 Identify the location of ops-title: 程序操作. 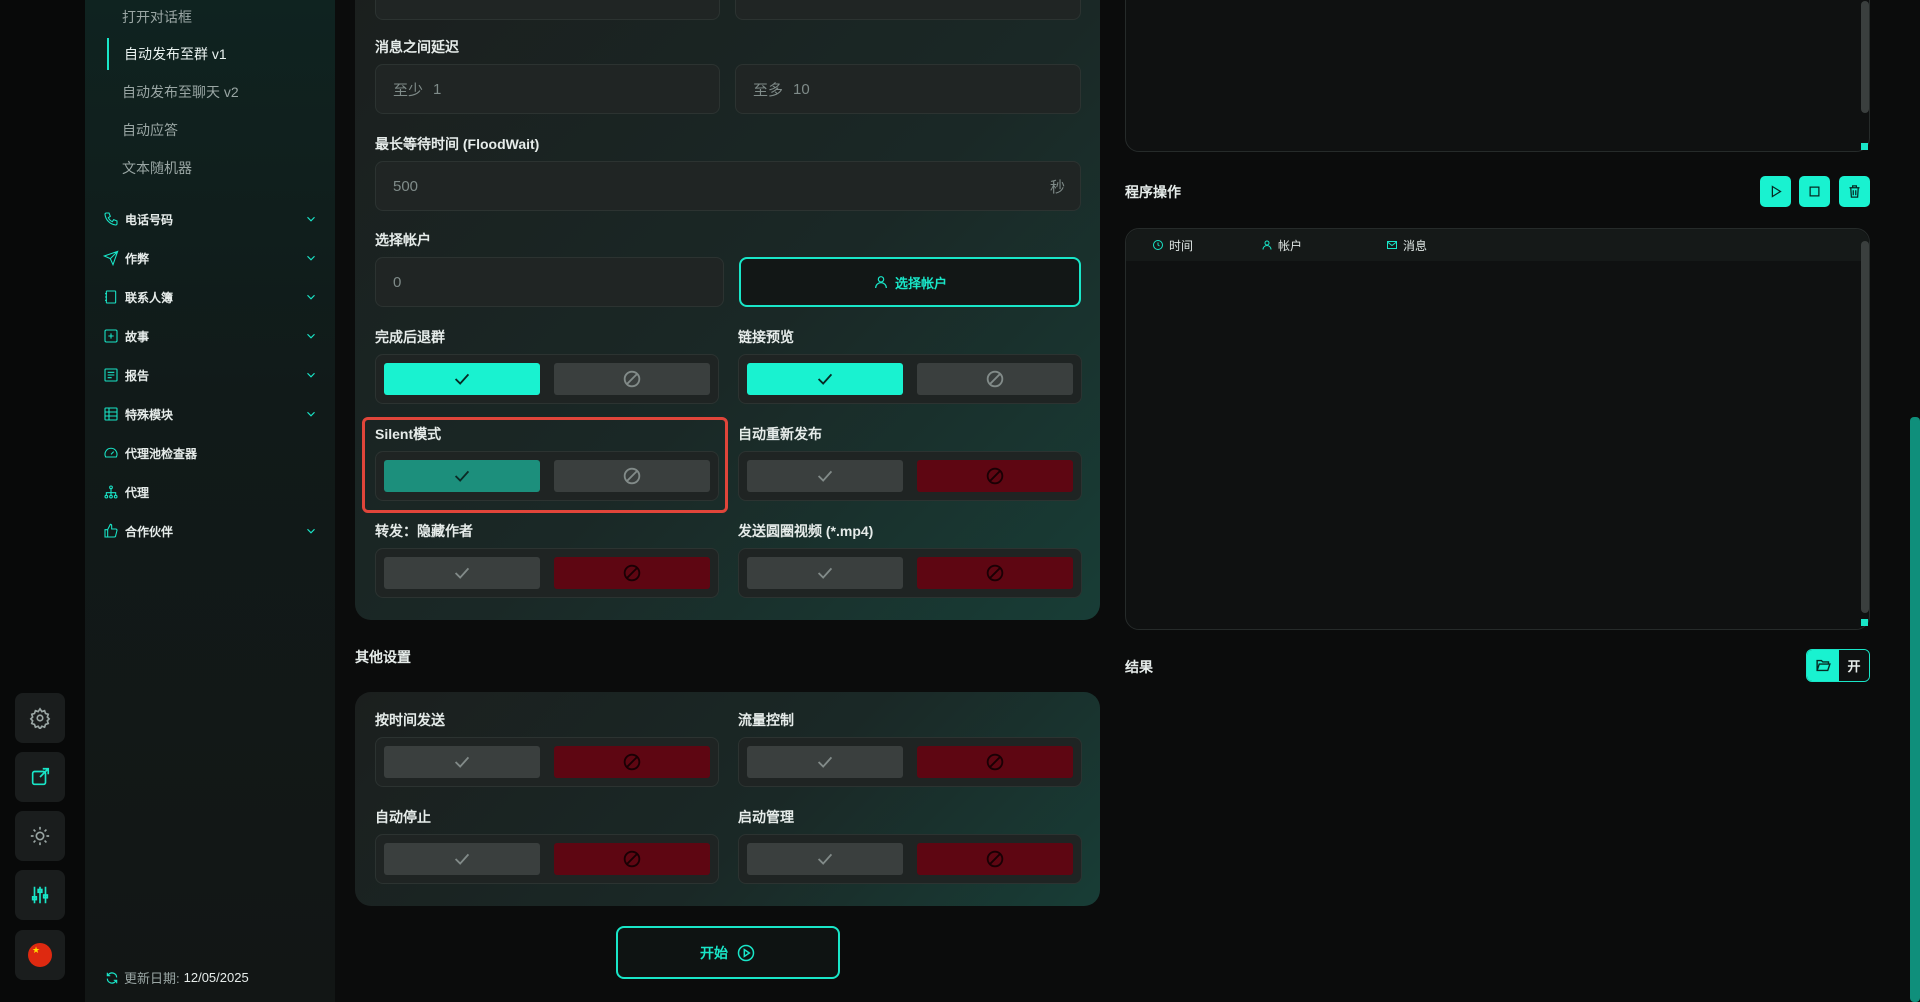
(1153, 192).